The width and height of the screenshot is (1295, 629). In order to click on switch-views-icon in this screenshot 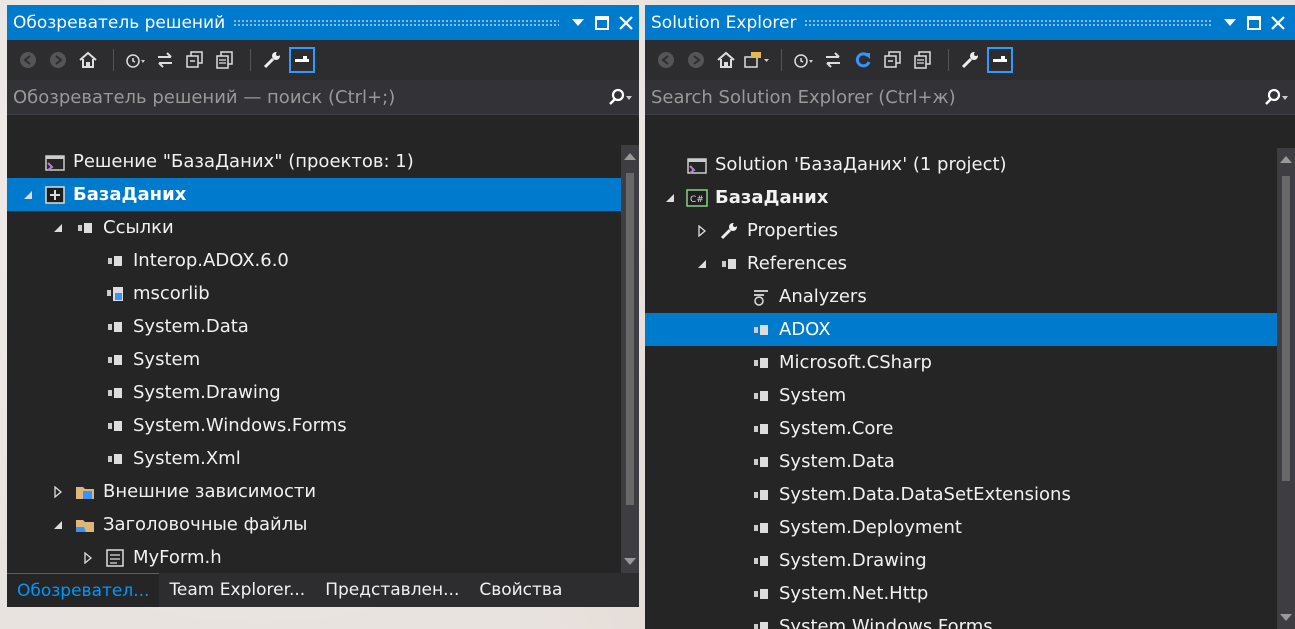, I will do `click(756, 60)`.